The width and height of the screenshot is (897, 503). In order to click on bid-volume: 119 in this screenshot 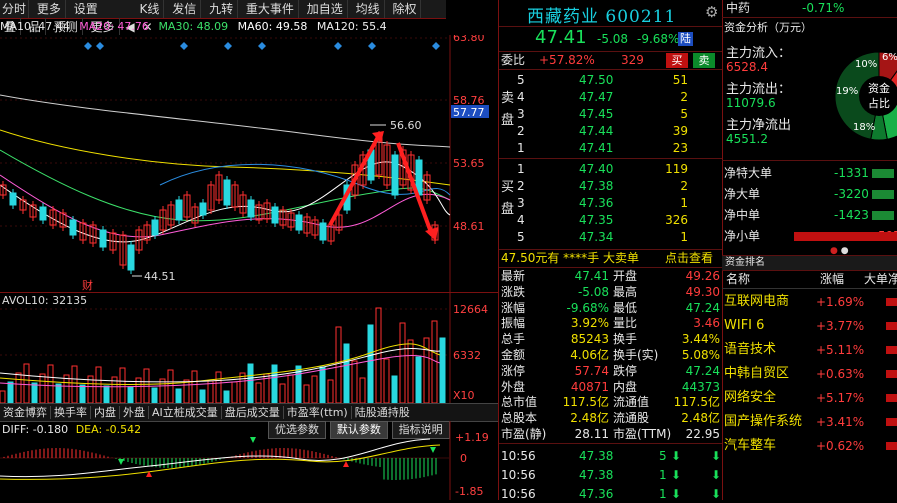, I will do `click(676, 169)`.